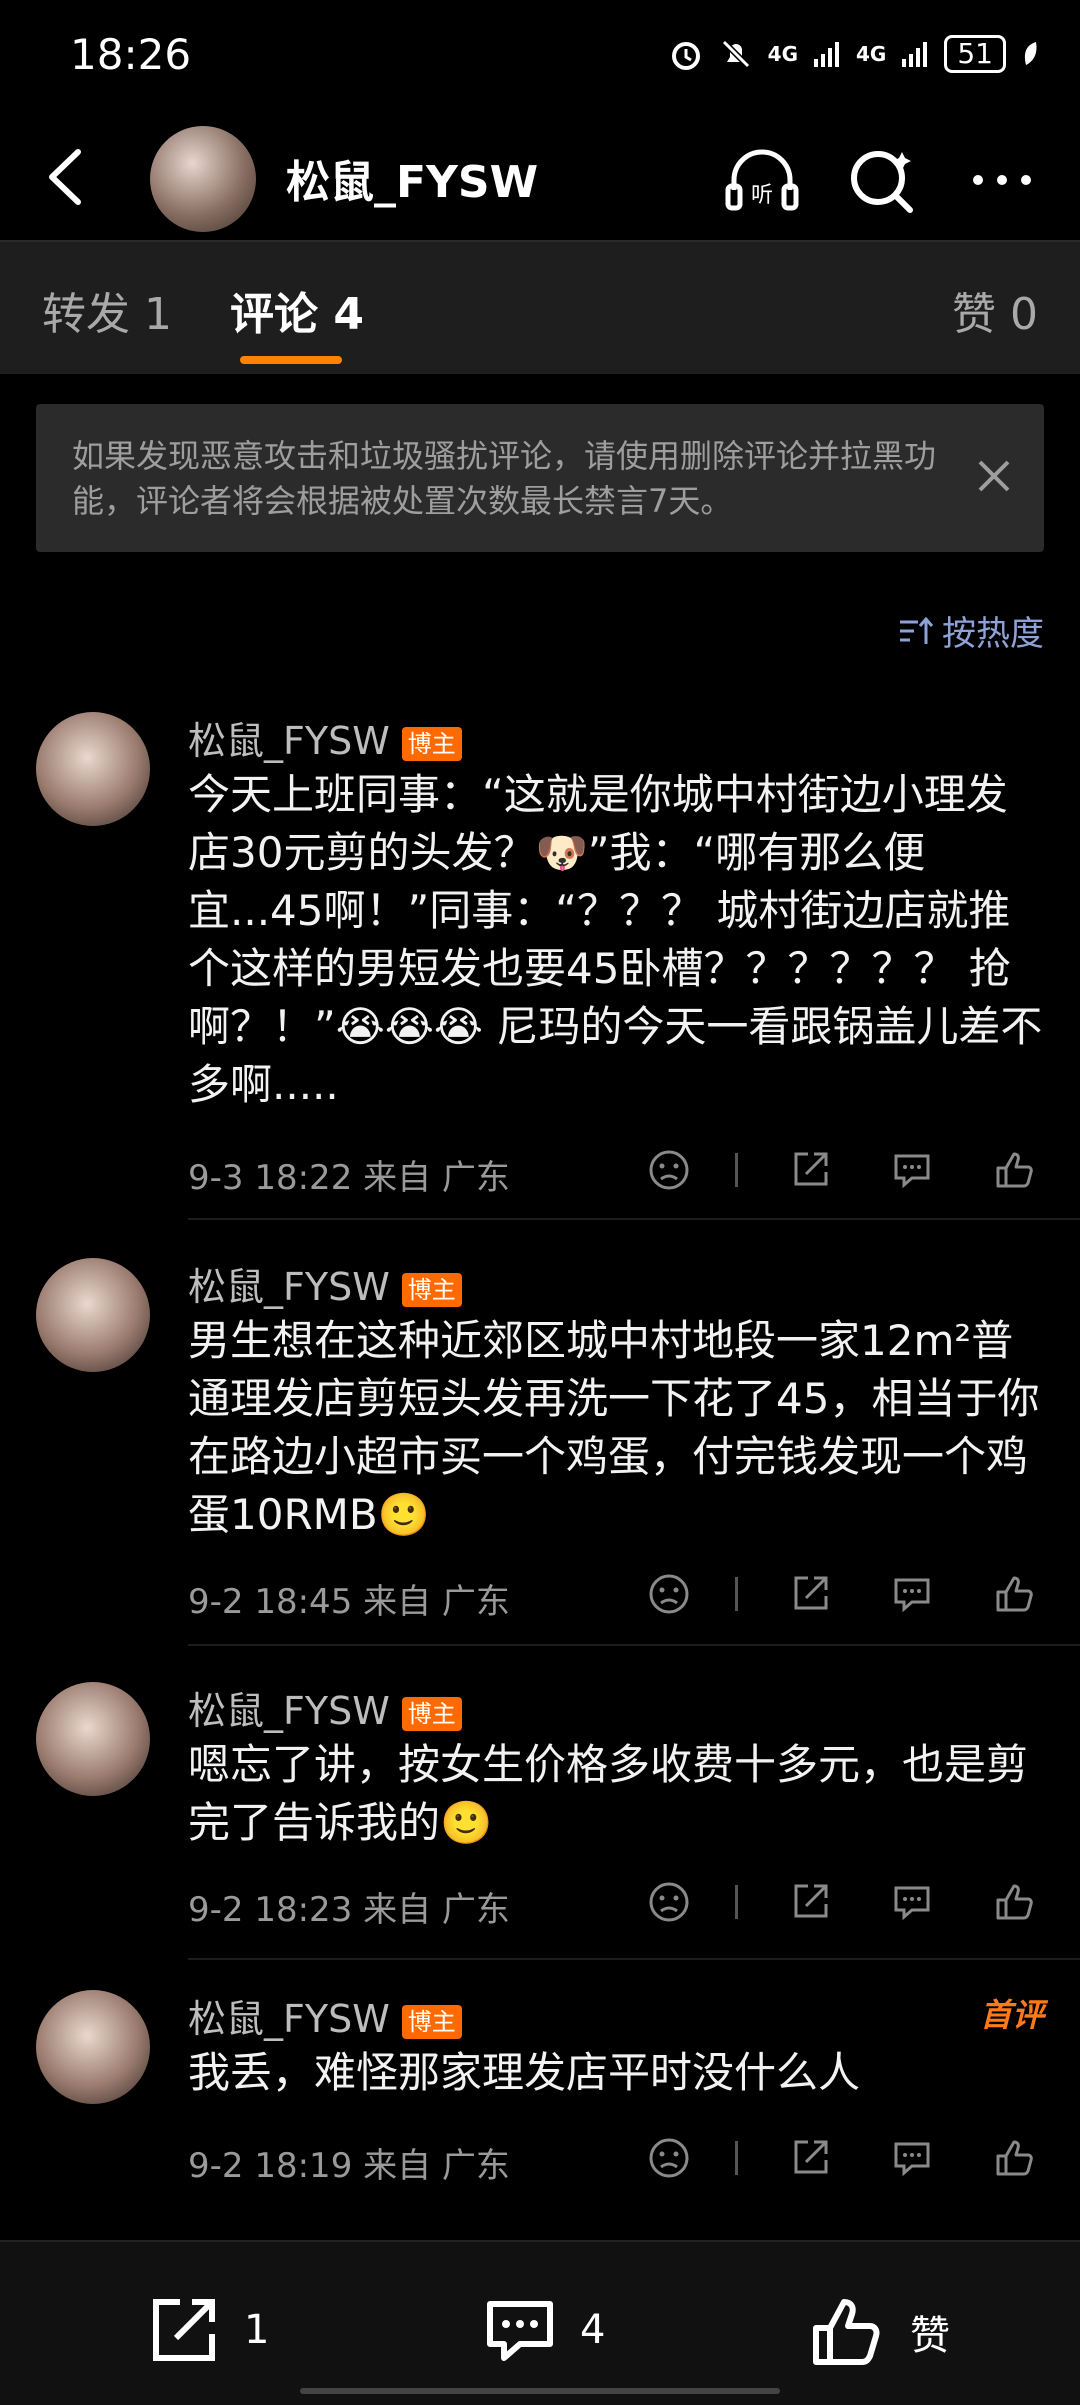 Image resolution: width=1080 pixels, height=2405 pixels. Describe the element at coordinates (257, 2330) in the screenshot. I see `repost-count: 1` at that location.